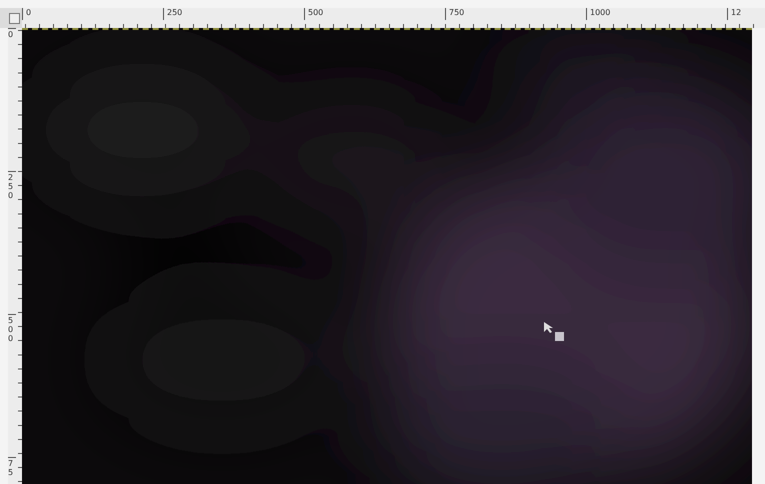 This screenshot has width=765, height=484. I want to click on ruler-label: 750, so click(456, 13).